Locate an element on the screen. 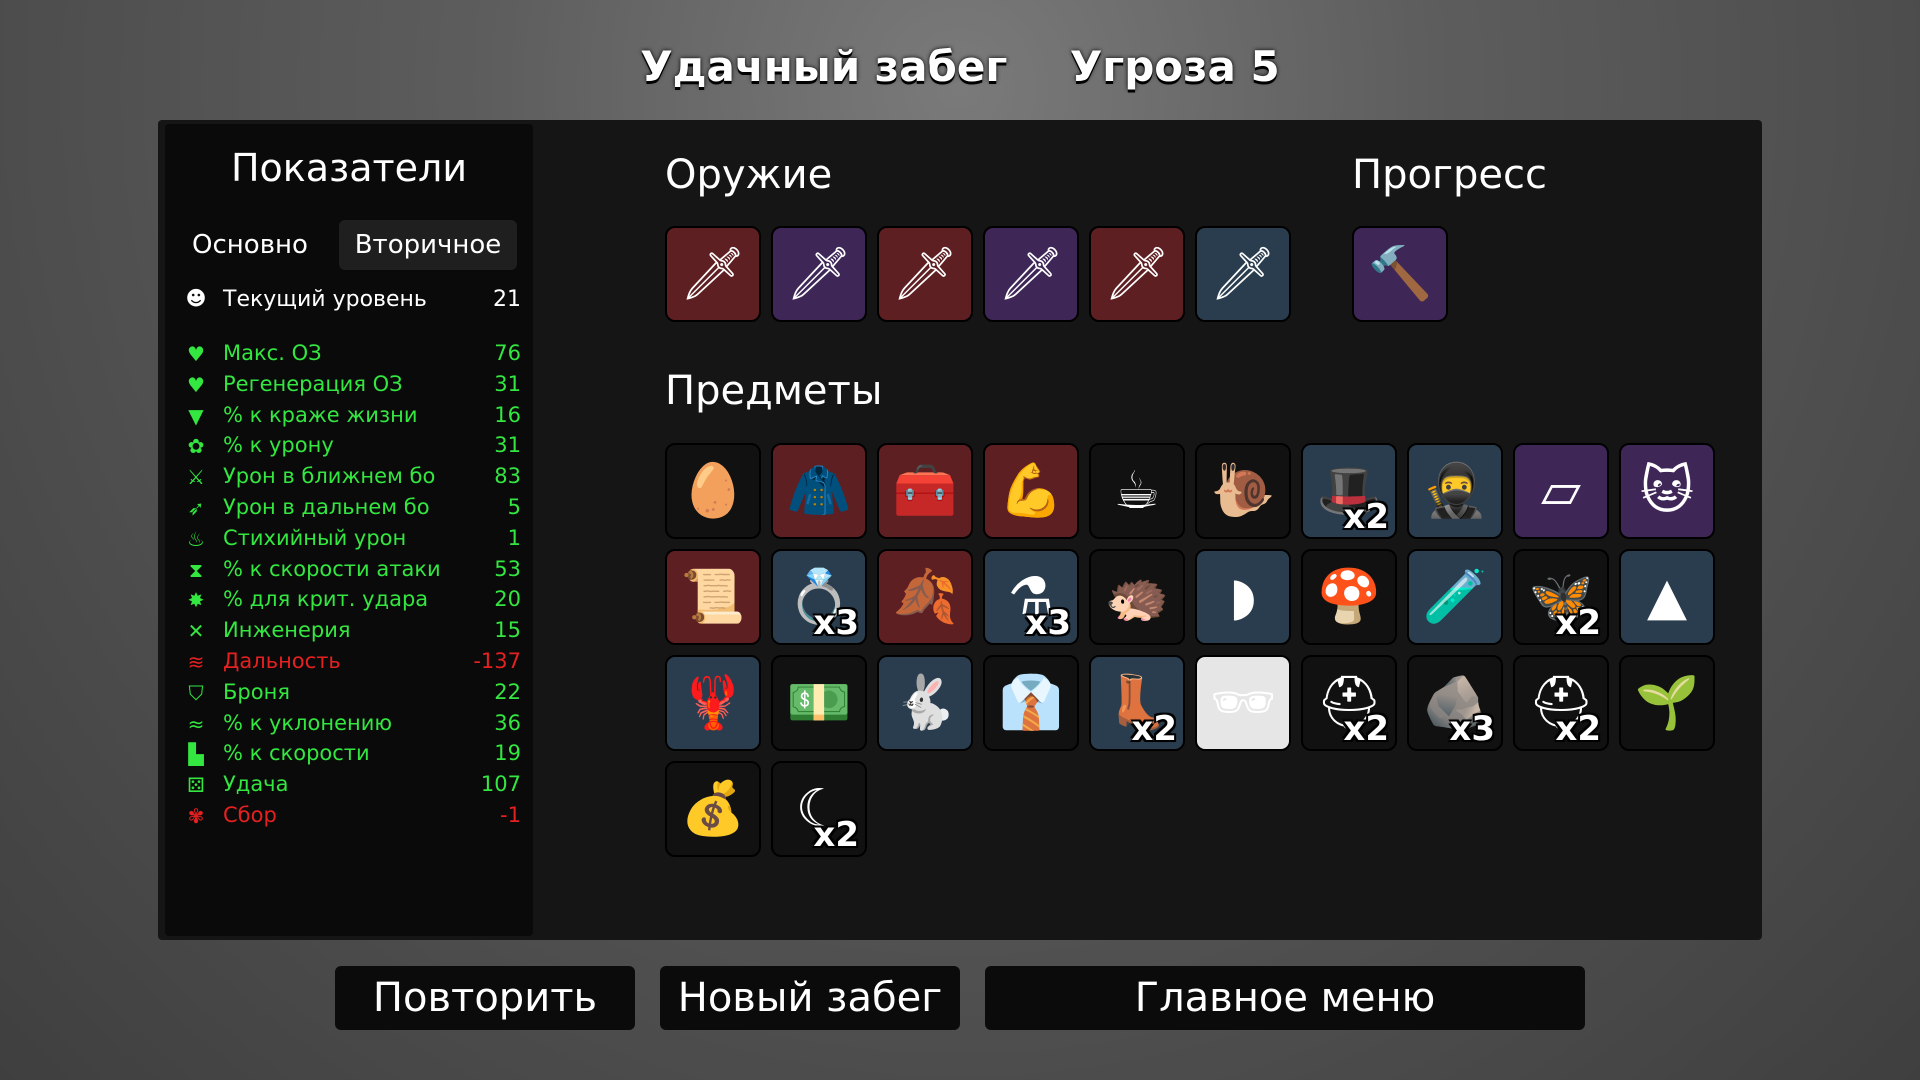 The width and height of the screenshot is (1920, 1080). item-slot: 🥷 is located at coordinates (1455, 491).